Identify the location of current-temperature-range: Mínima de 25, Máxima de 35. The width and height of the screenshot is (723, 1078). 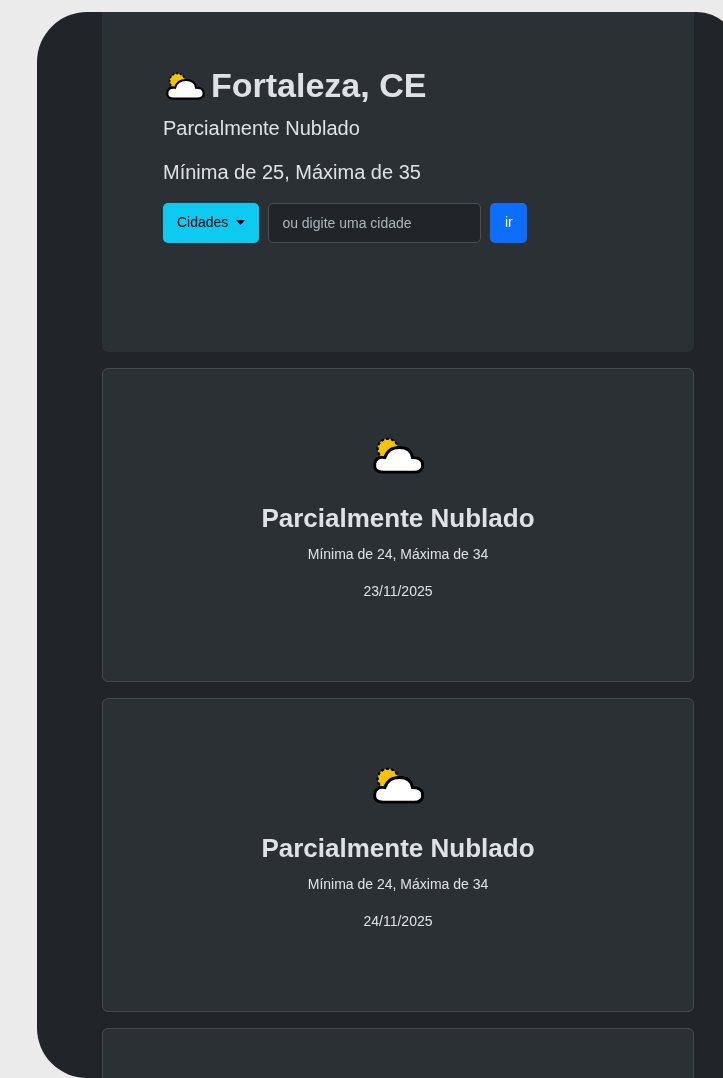
(292, 172).